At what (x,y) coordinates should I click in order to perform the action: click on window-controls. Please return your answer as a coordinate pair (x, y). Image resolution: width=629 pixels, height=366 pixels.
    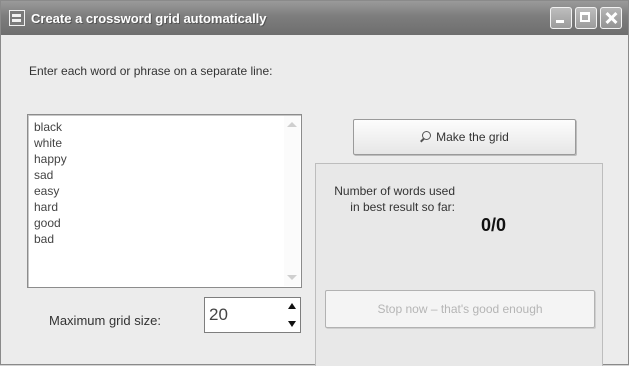
    Looking at the image, I should click on (586, 18).